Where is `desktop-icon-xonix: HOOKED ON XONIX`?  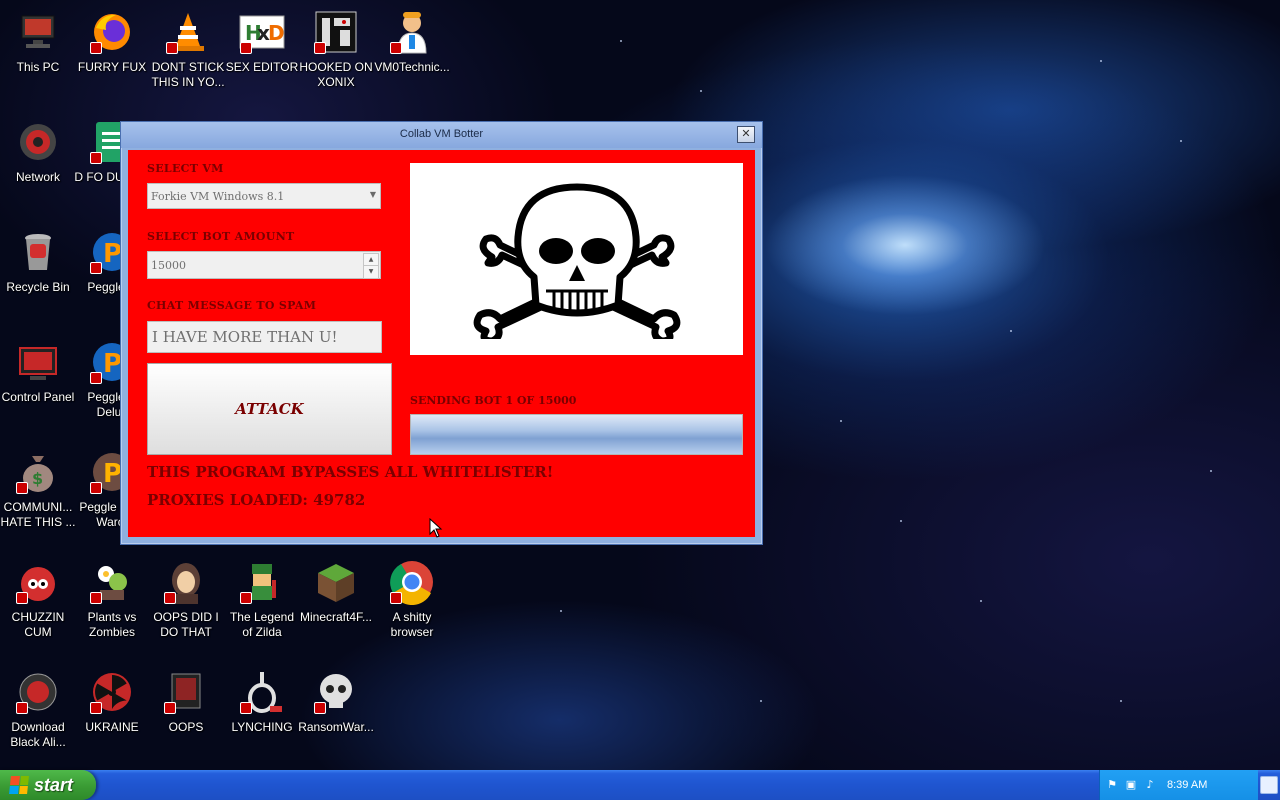 desktop-icon-xonix: HOOKED ON XONIX is located at coordinates (336, 49).